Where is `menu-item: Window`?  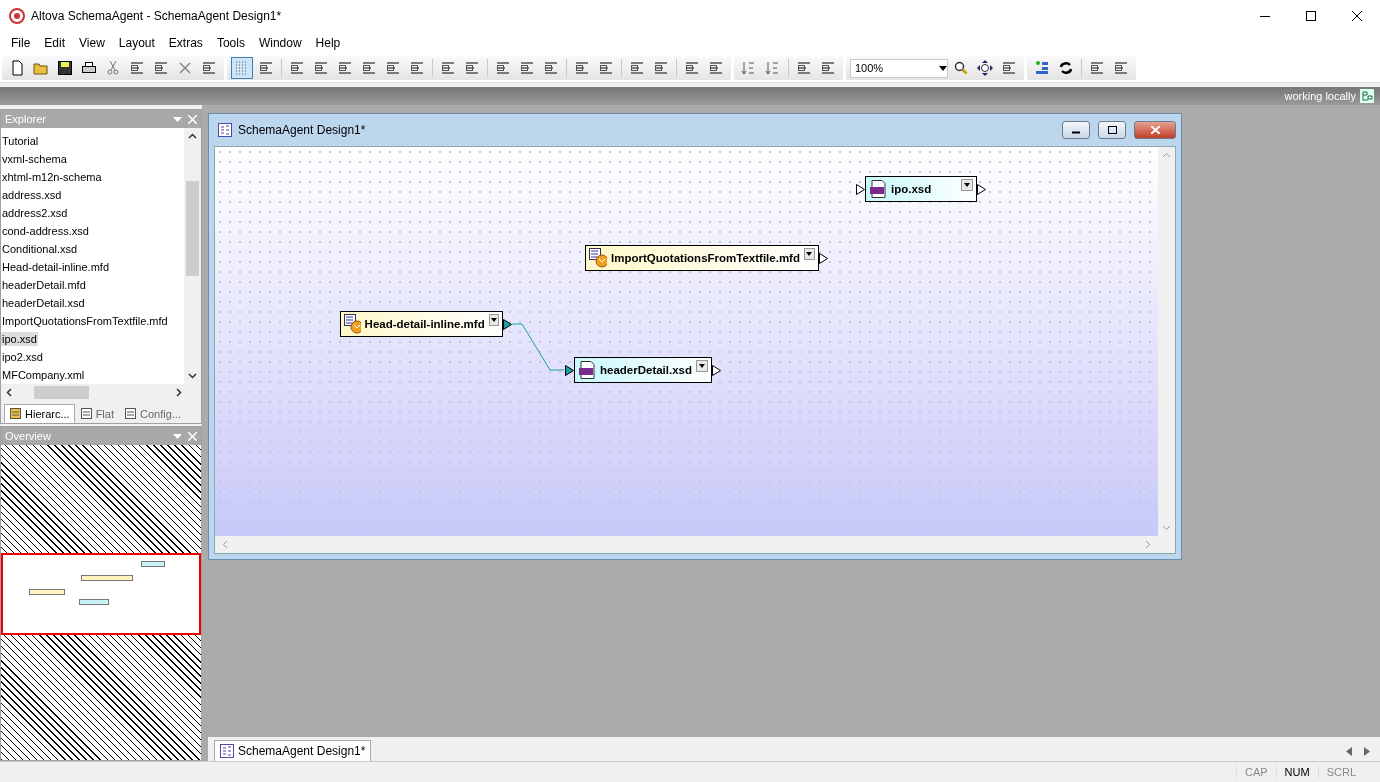
menu-item: Window is located at coordinates (280, 43).